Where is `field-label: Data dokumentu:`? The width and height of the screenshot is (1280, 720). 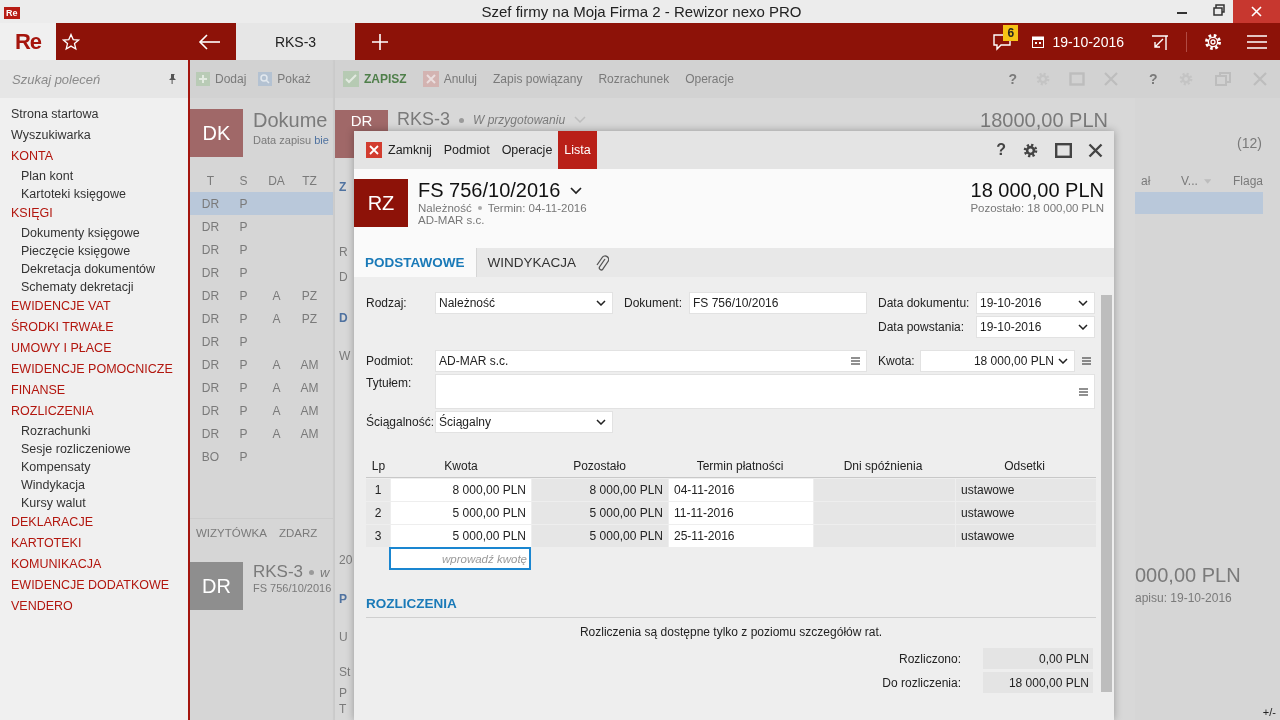
field-label: Data dokumentu: is located at coordinates (924, 303).